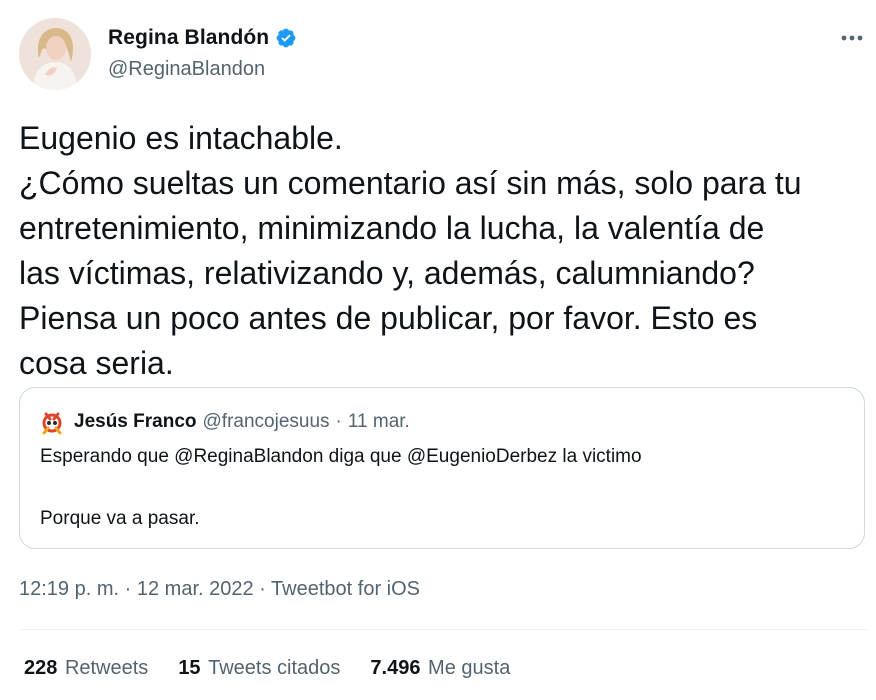  What do you see at coordinates (96, 363) in the screenshot?
I see `tweet-text-line: cosa seria.` at bounding box center [96, 363].